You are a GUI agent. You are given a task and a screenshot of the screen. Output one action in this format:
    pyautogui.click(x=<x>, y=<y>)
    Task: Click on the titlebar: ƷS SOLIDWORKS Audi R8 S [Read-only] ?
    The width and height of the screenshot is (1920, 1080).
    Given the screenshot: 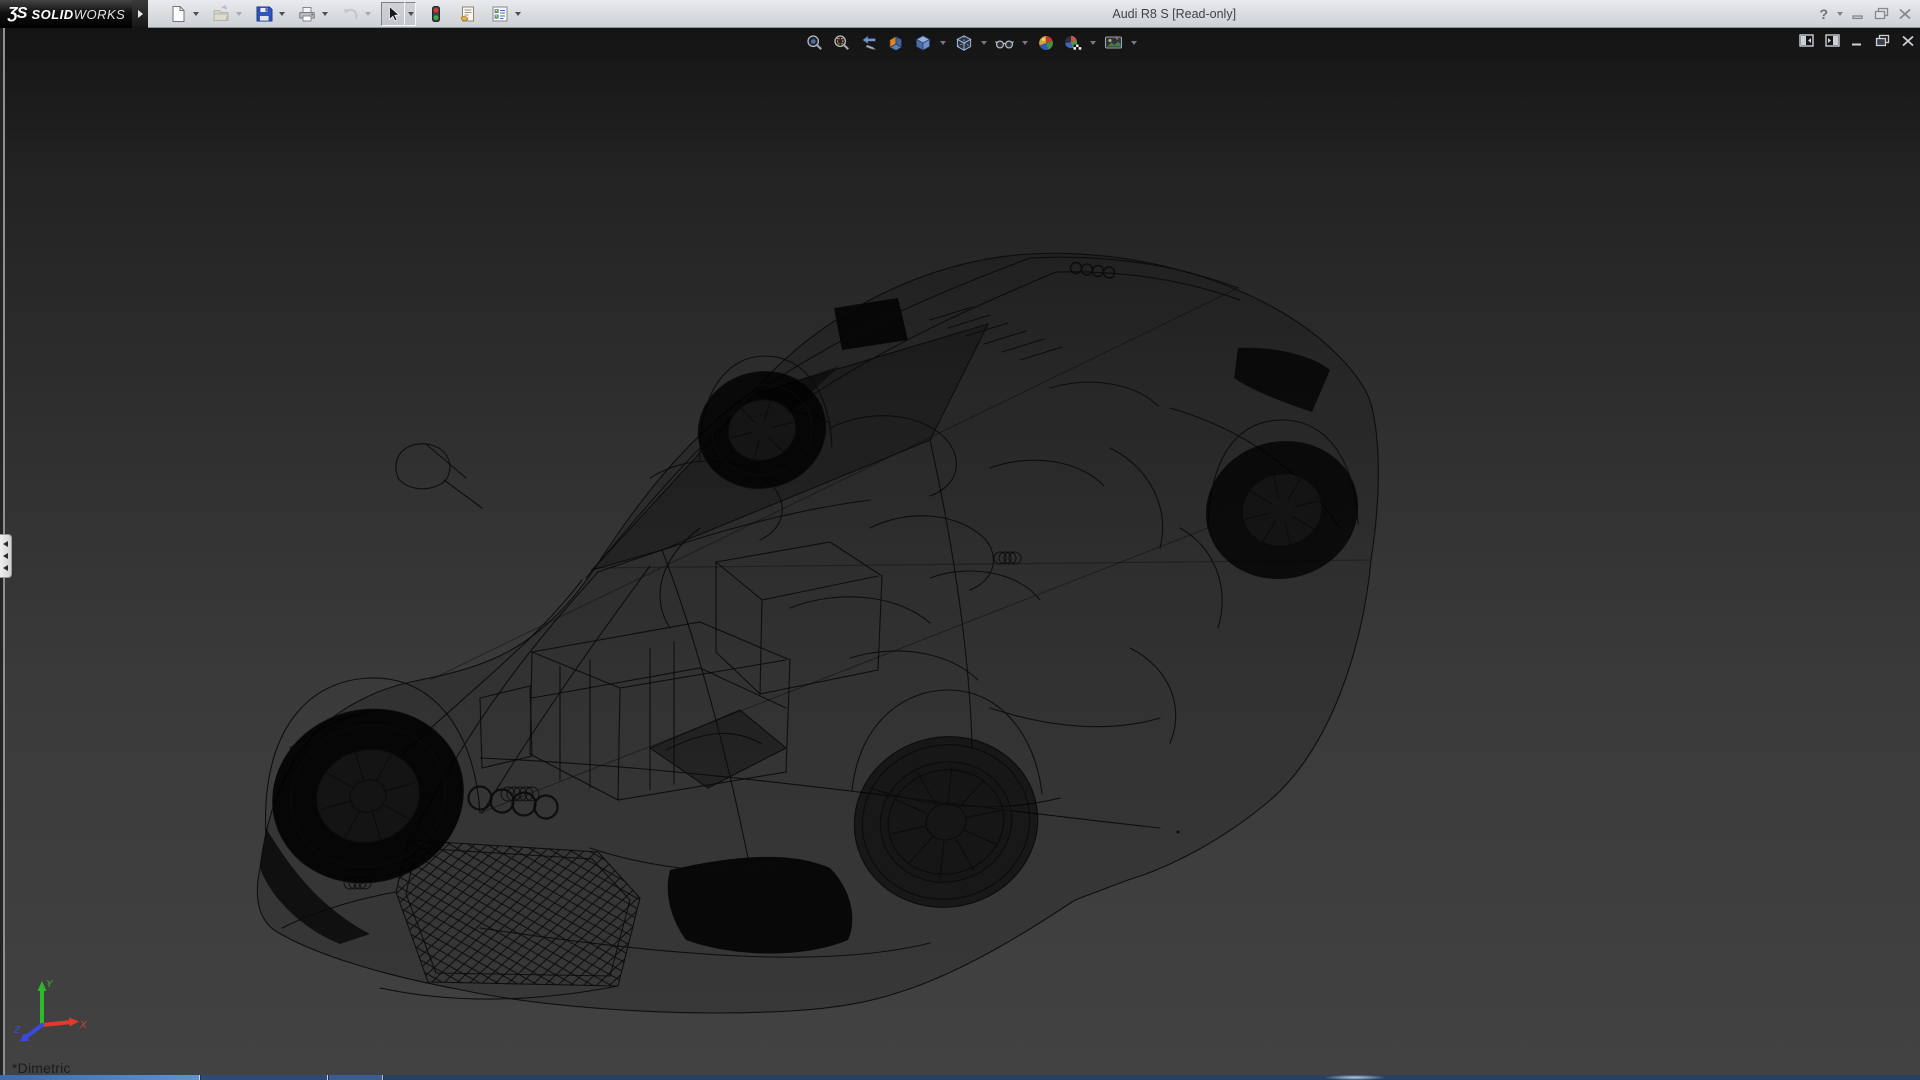 What is the action you would take?
    pyautogui.click(x=960, y=14)
    